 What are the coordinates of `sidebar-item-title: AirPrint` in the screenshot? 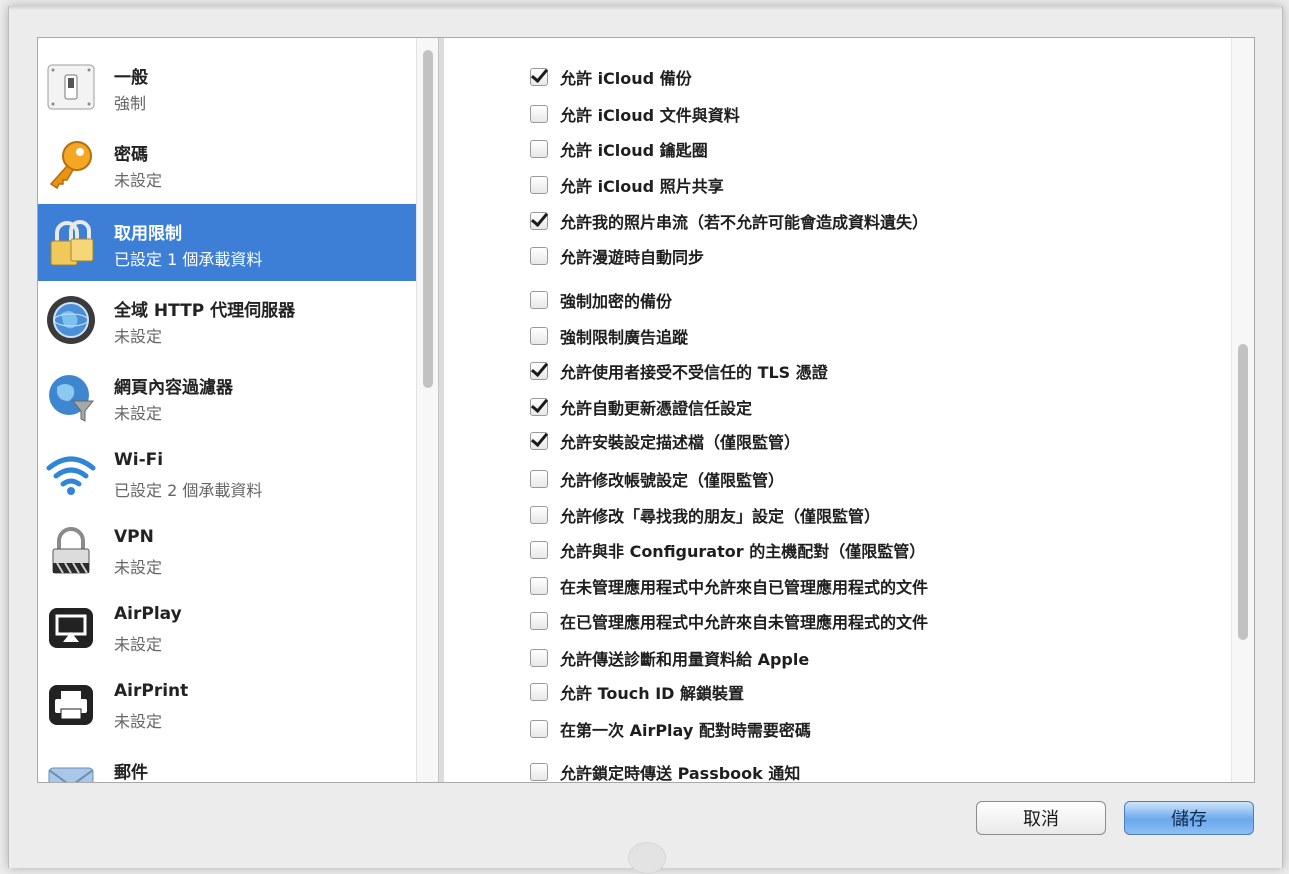 It's located at (151, 691).